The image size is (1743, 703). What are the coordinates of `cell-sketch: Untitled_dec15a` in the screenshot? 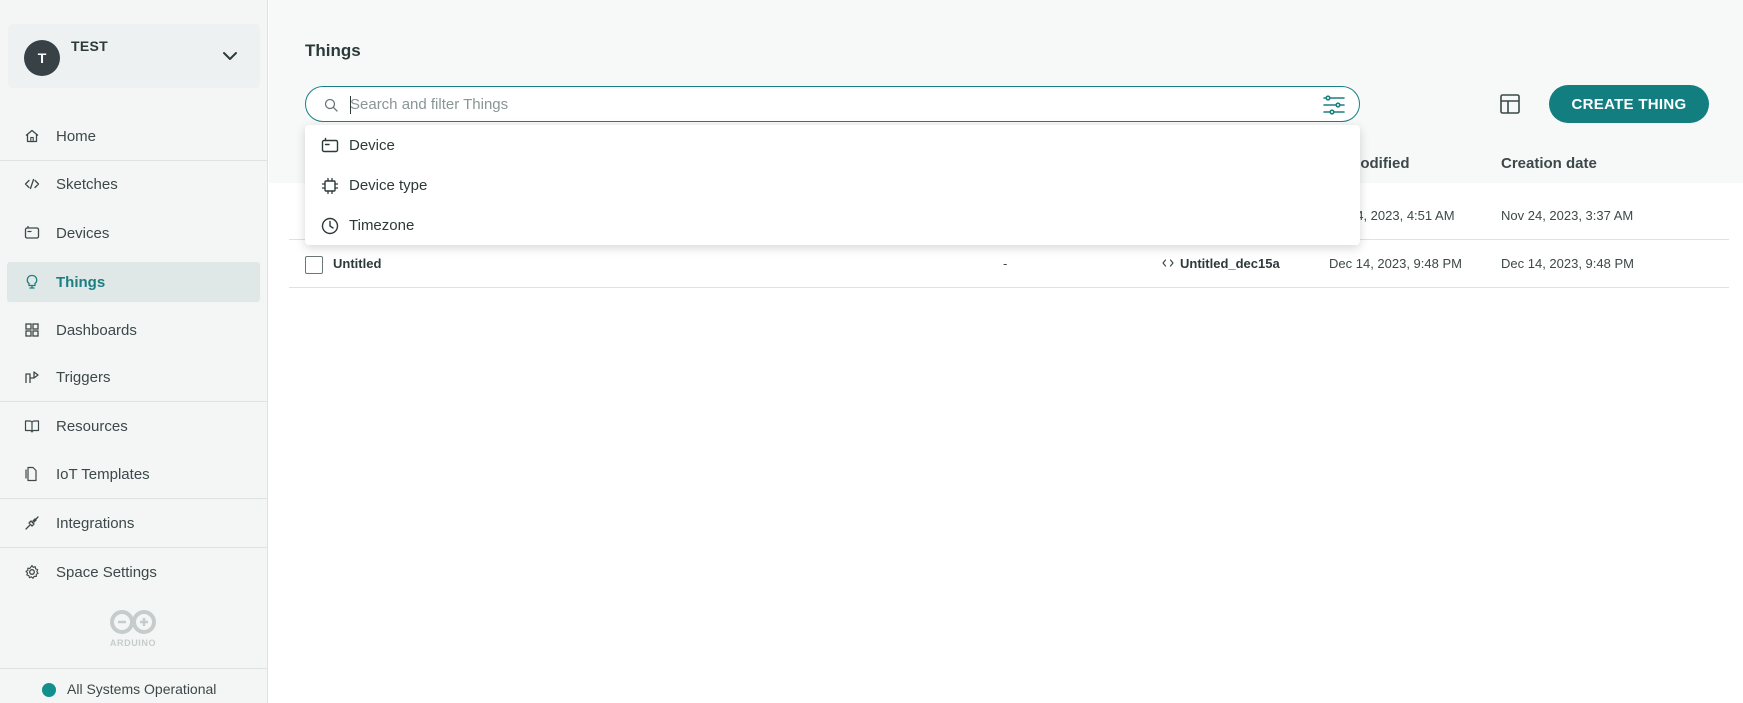 It's located at (1230, 263).